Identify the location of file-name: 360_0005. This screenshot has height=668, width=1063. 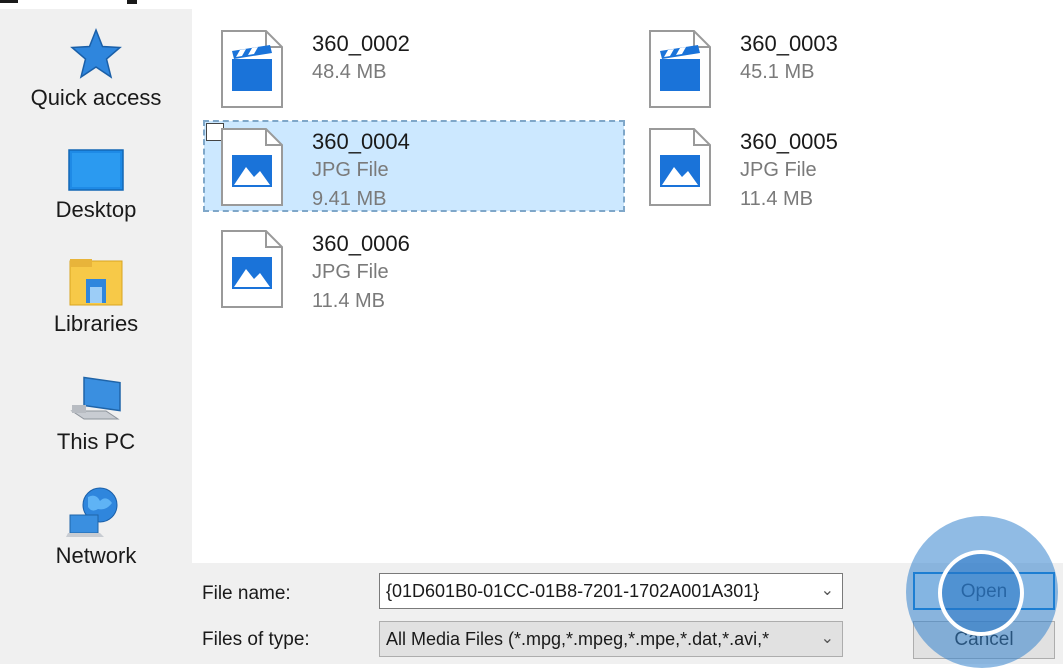
(789, 141).